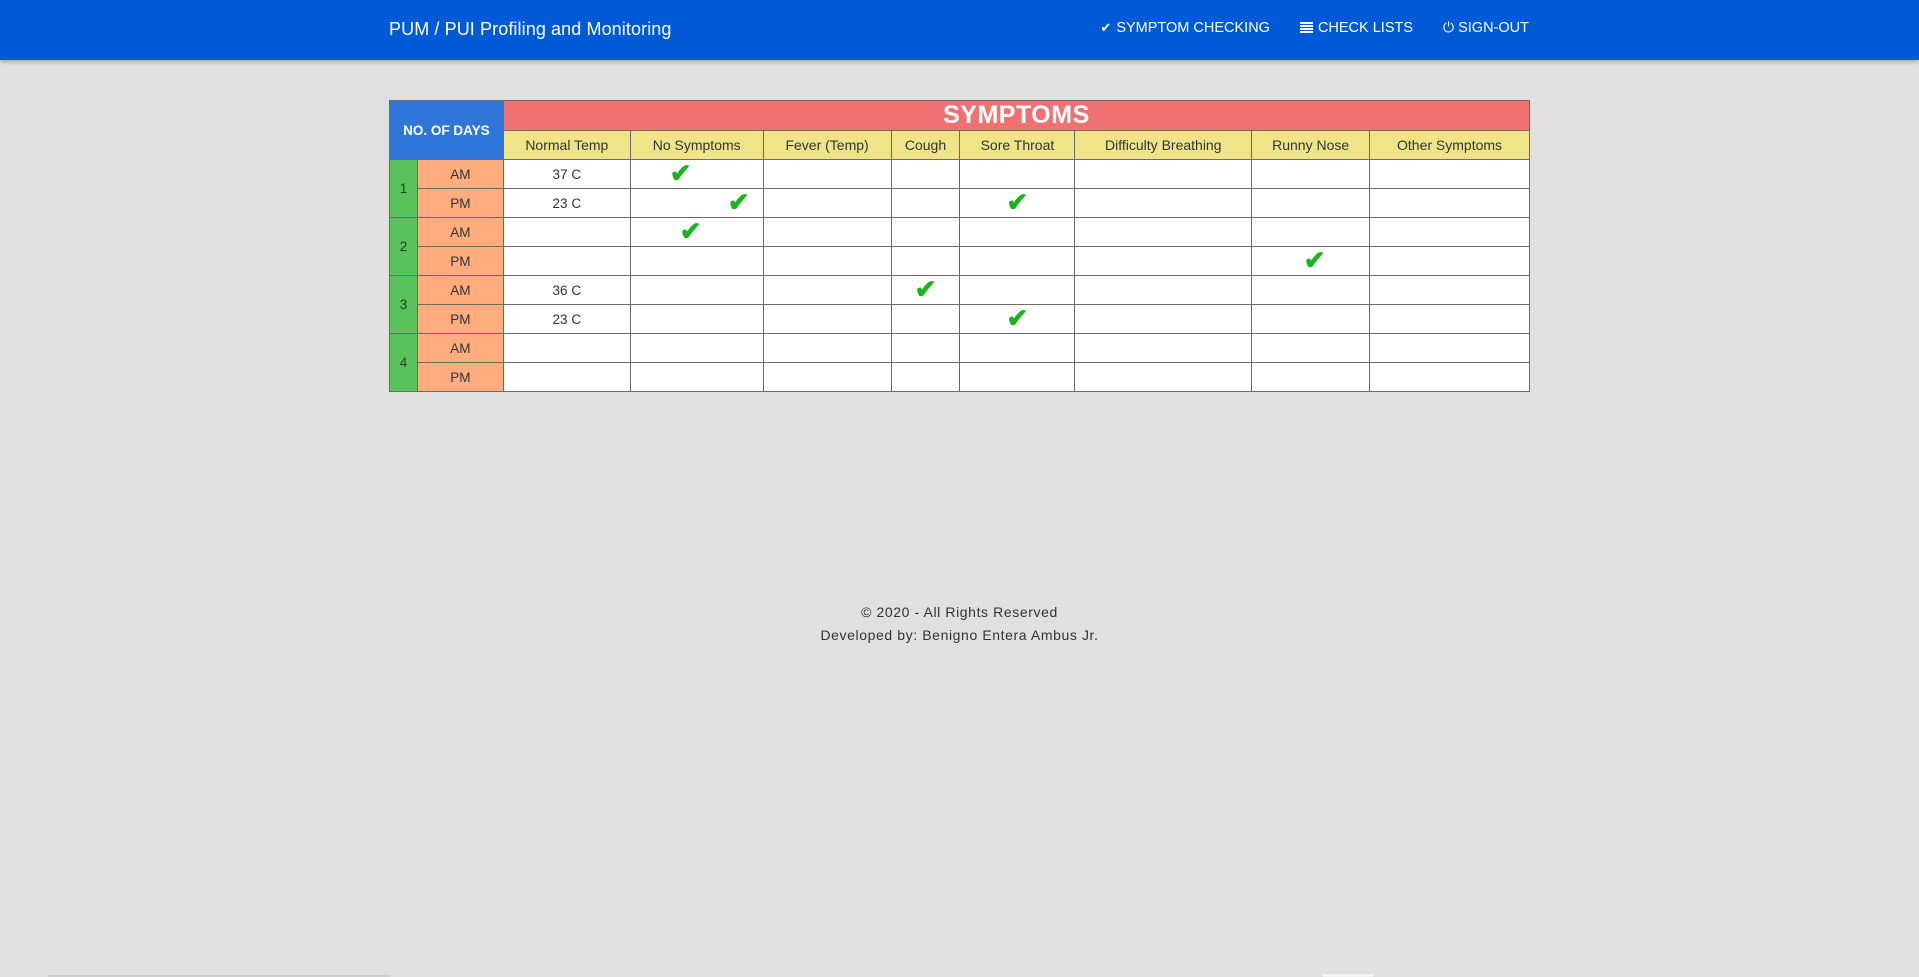  I want to click on table-row: PM, so click(960, 377).